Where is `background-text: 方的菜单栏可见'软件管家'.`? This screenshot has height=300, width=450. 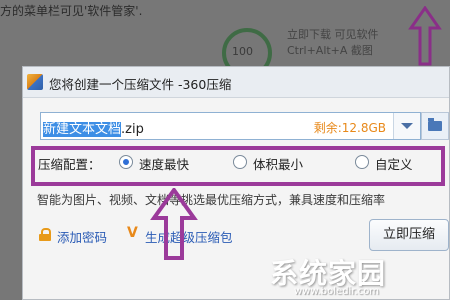 background-text: 方的菜单栏可见'软件管家'. is located at coordinates (71, 11).